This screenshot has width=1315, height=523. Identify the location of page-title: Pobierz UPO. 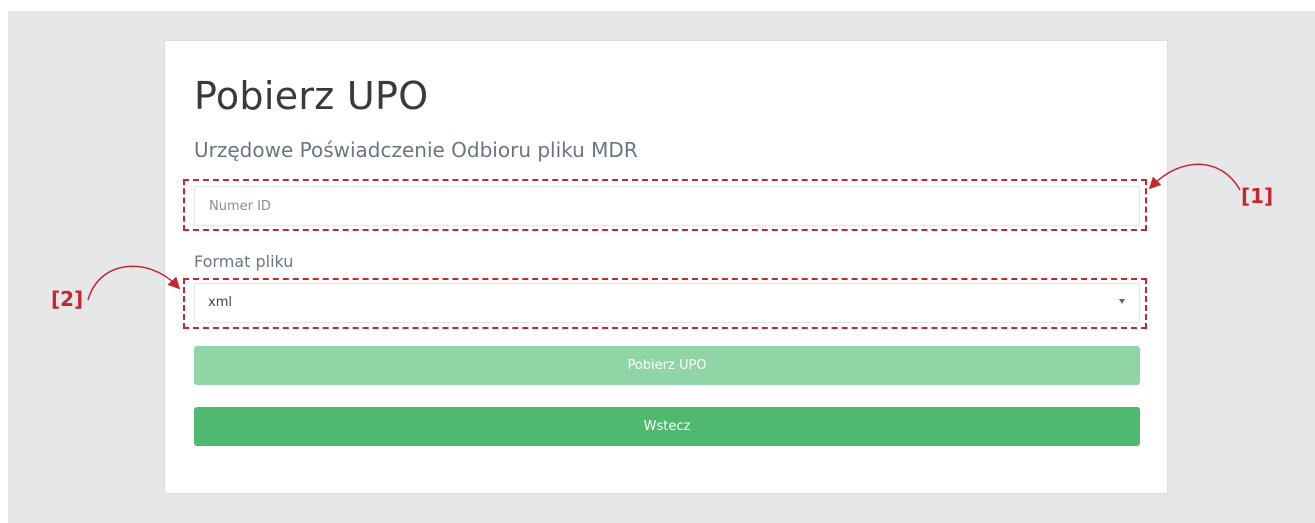
(311, 96).